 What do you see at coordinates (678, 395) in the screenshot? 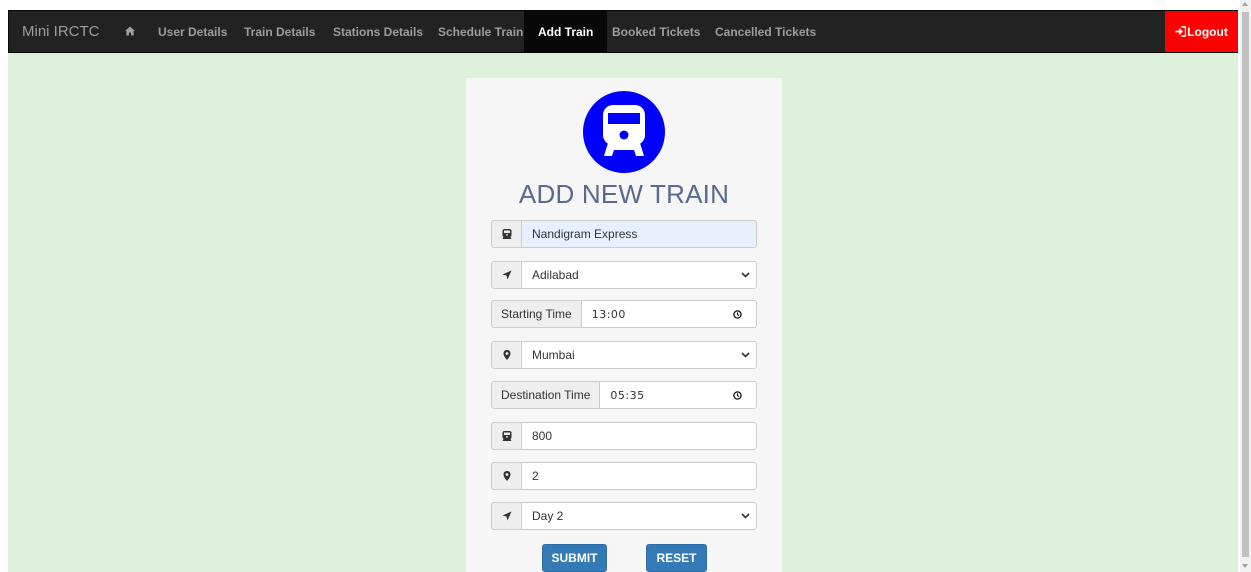
I see `destination-time-input: 05:35` at bounding box center [678, 395].